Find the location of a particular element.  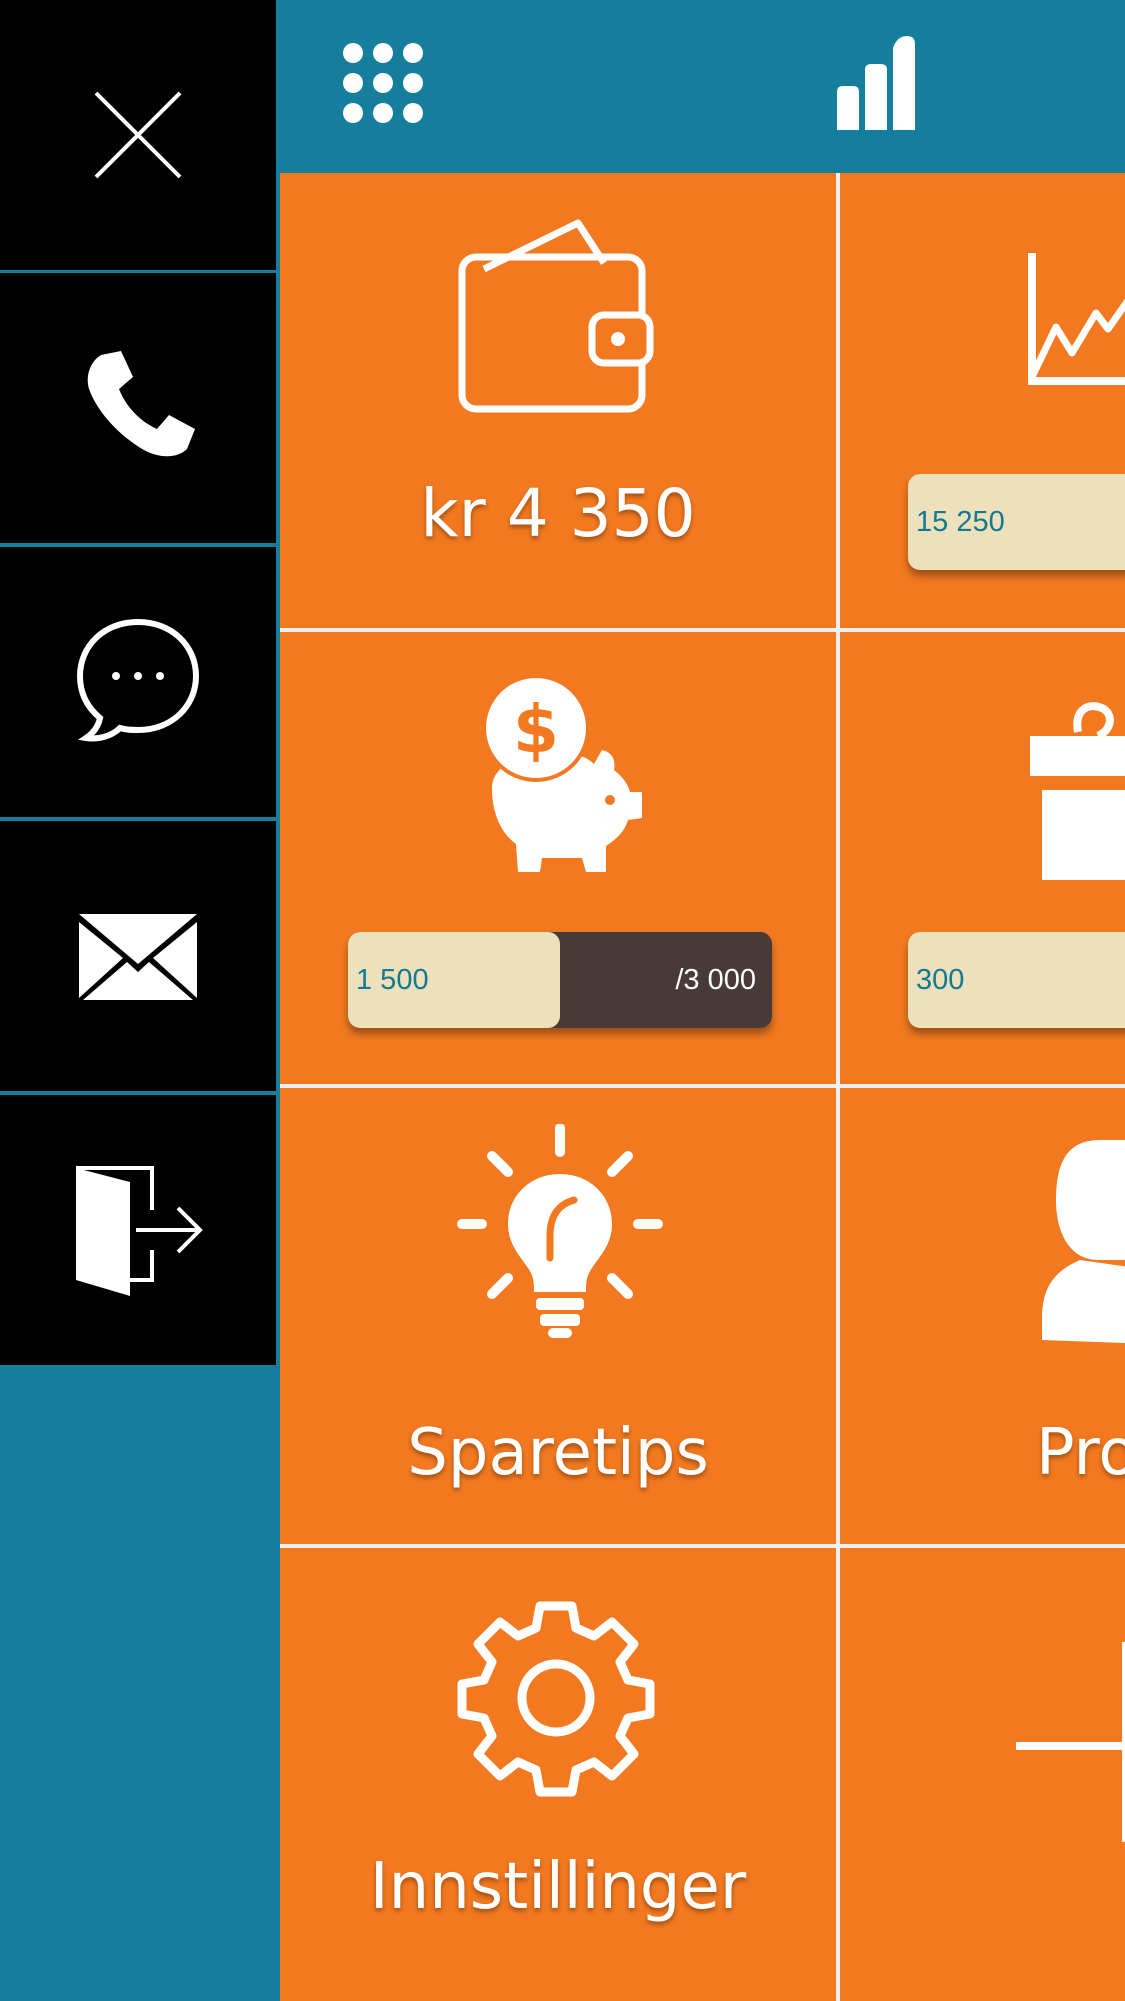

tips-label: Sparetips is located at coordinates (558, 1453).